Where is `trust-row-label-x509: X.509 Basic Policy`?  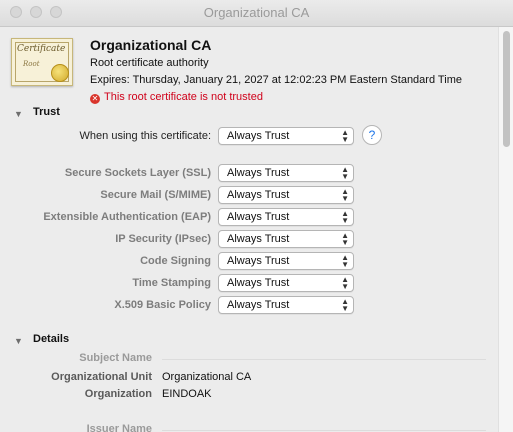
trust-row-label-x509: X.509 Basic Policy is located at coordinates (162, 305).